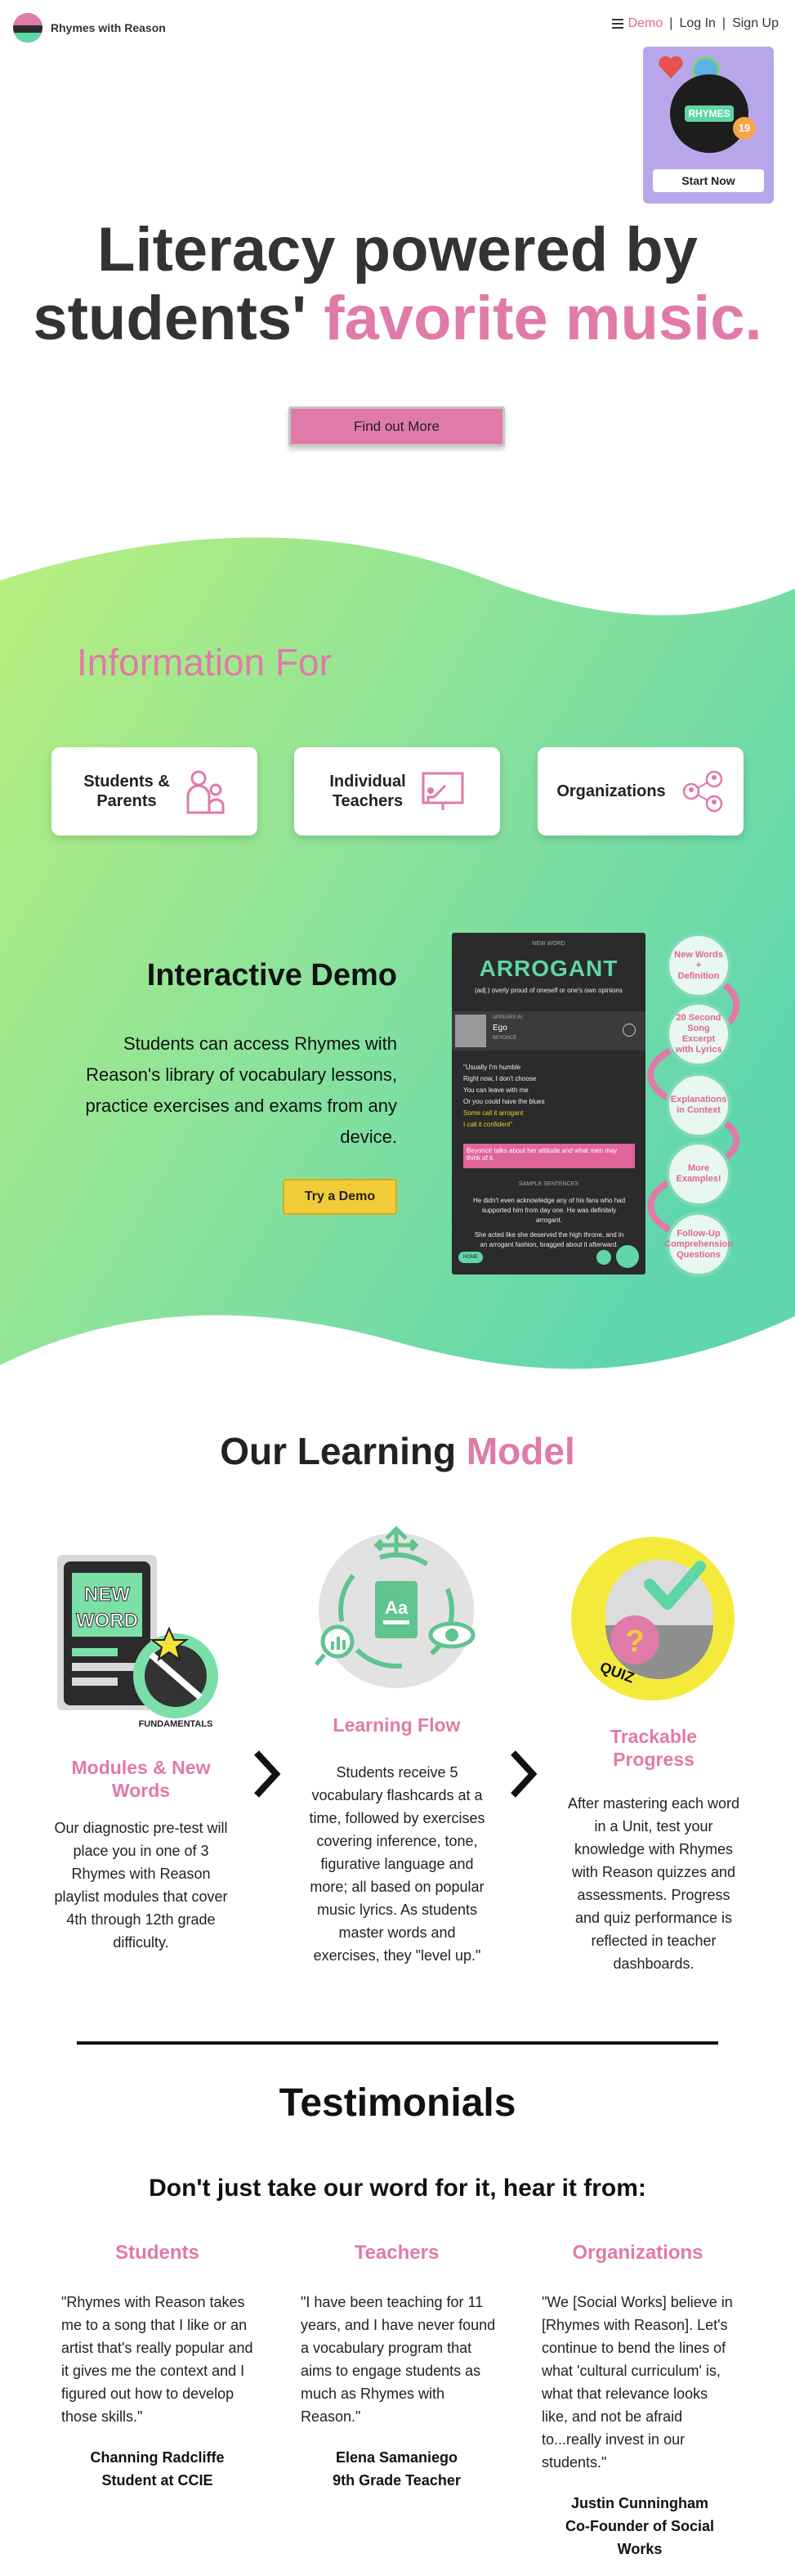 The width and height of the screenshot is (795, 2576). What do you see at coordinates (698, 1244) in the screenshot?
I see `feature-bubble: Follow-Up Comprehension Questions` at bounding box center [698, 1244].